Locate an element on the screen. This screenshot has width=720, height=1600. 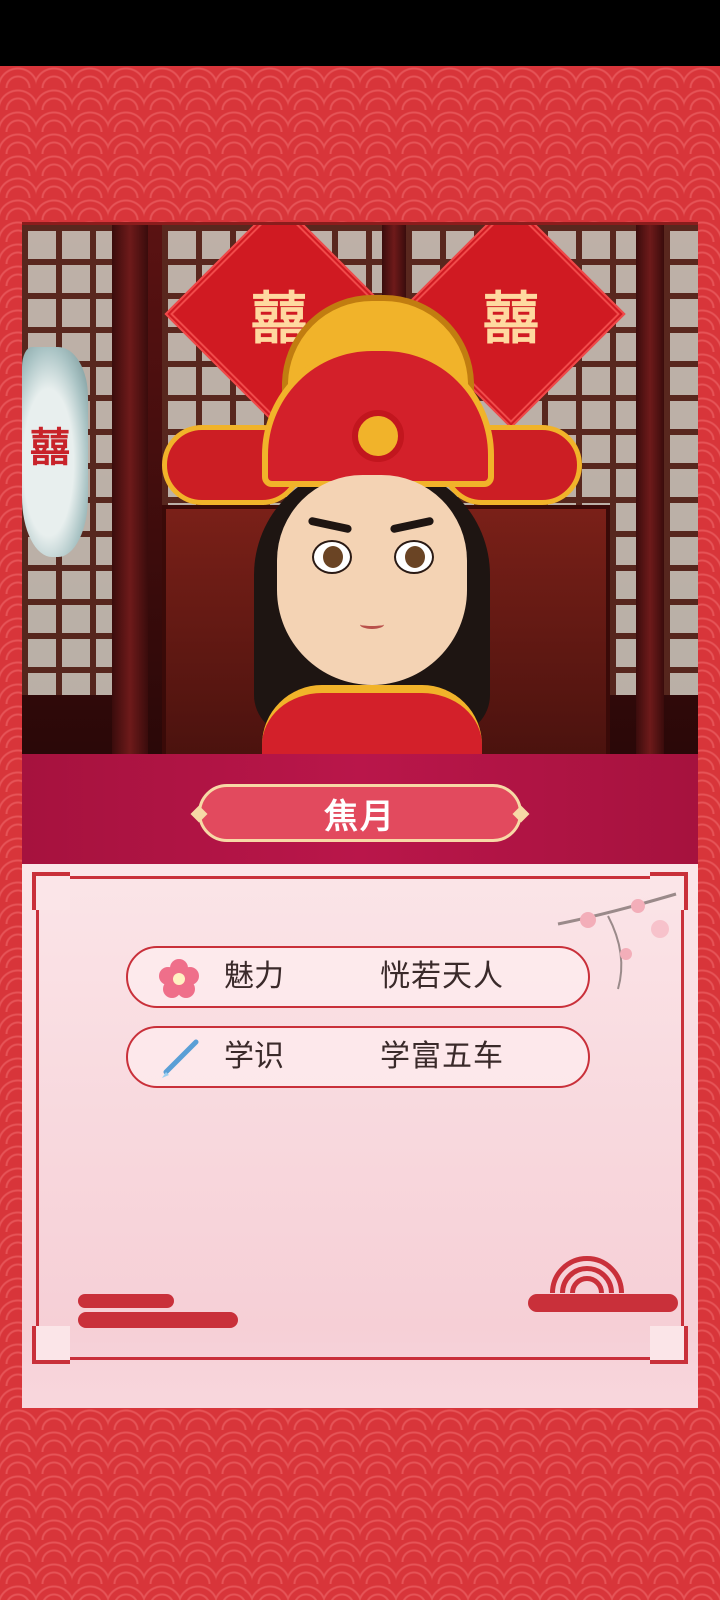
stat-label: 魅力 is located at coordinates (254, 976).